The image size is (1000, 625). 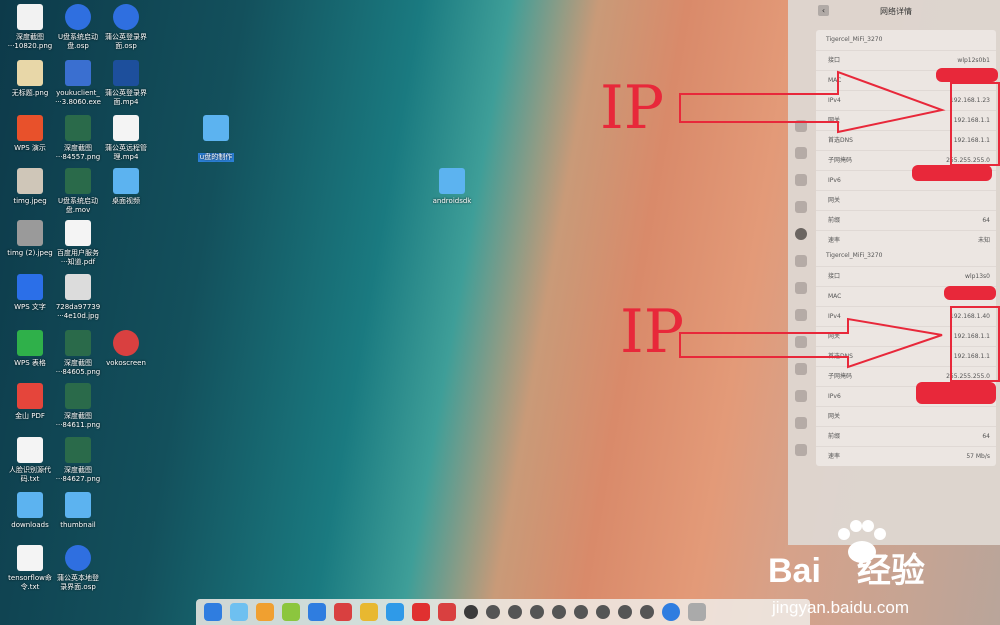 I want to click on detail-row: 接口 wlp12s0b1, so click(x=906, y=60).